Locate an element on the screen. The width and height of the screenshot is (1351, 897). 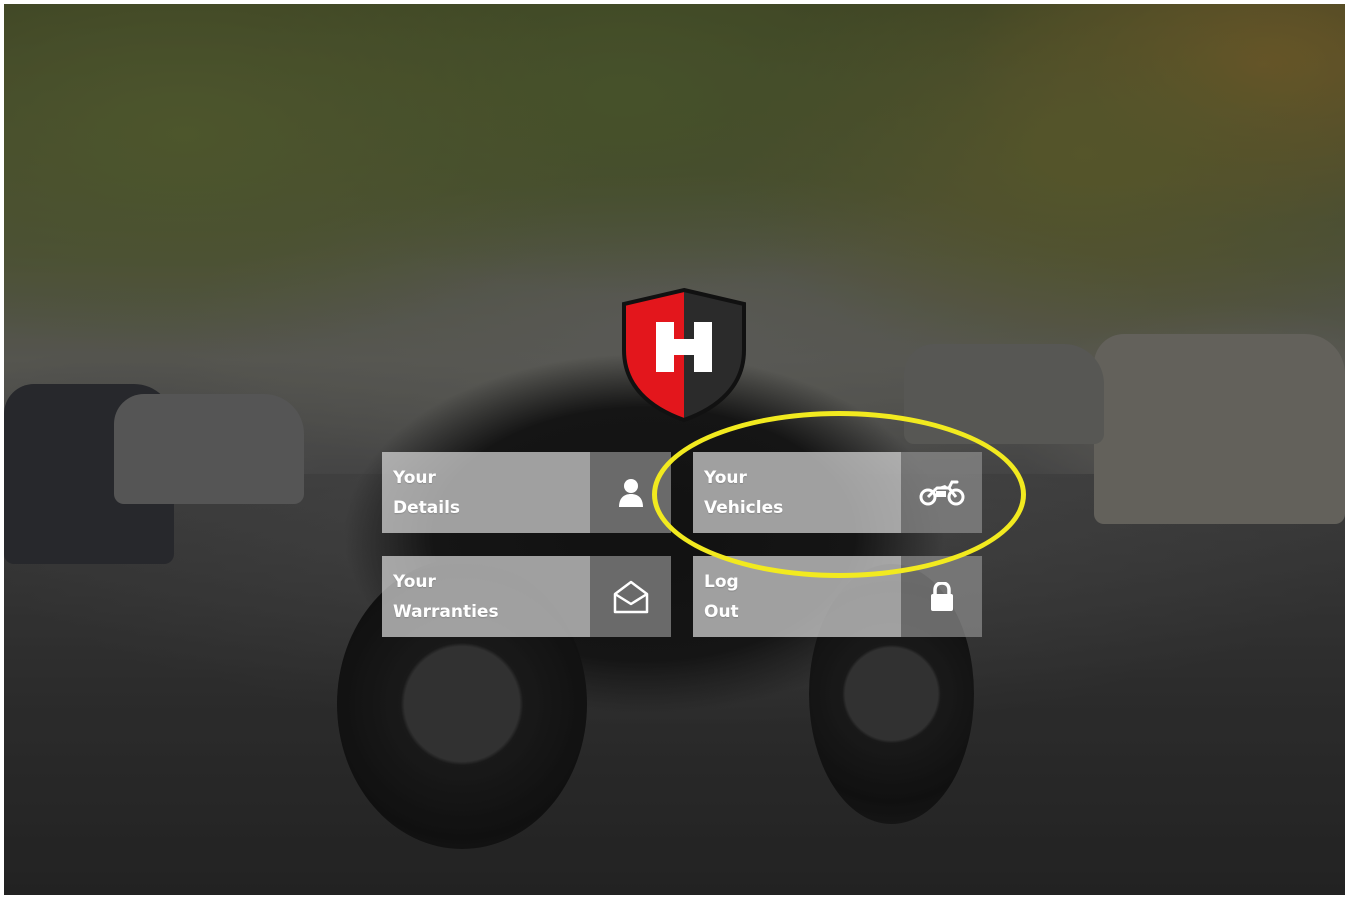
your-warranties-label: Your Warranties is located at coordinates (486, 596).